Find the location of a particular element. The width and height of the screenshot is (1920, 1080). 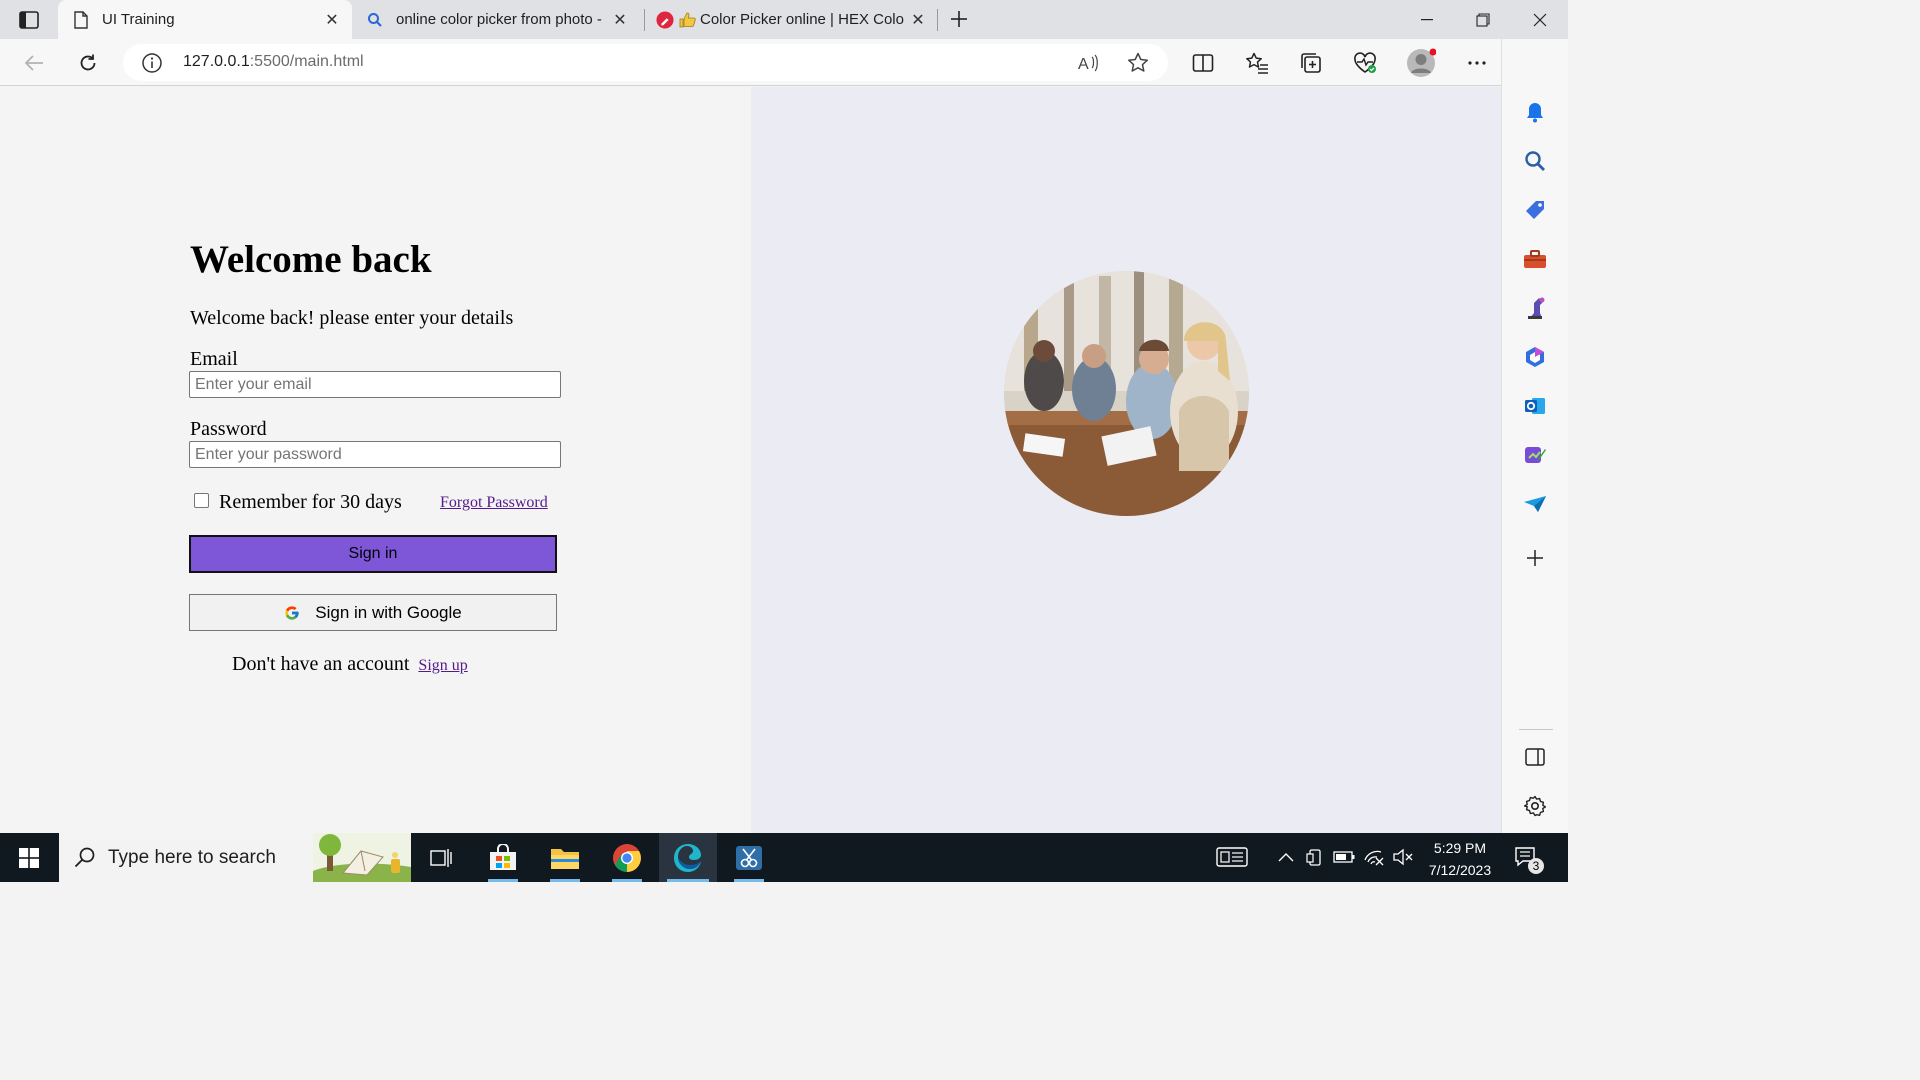

tab-separator is located at coordinates (937, 20).